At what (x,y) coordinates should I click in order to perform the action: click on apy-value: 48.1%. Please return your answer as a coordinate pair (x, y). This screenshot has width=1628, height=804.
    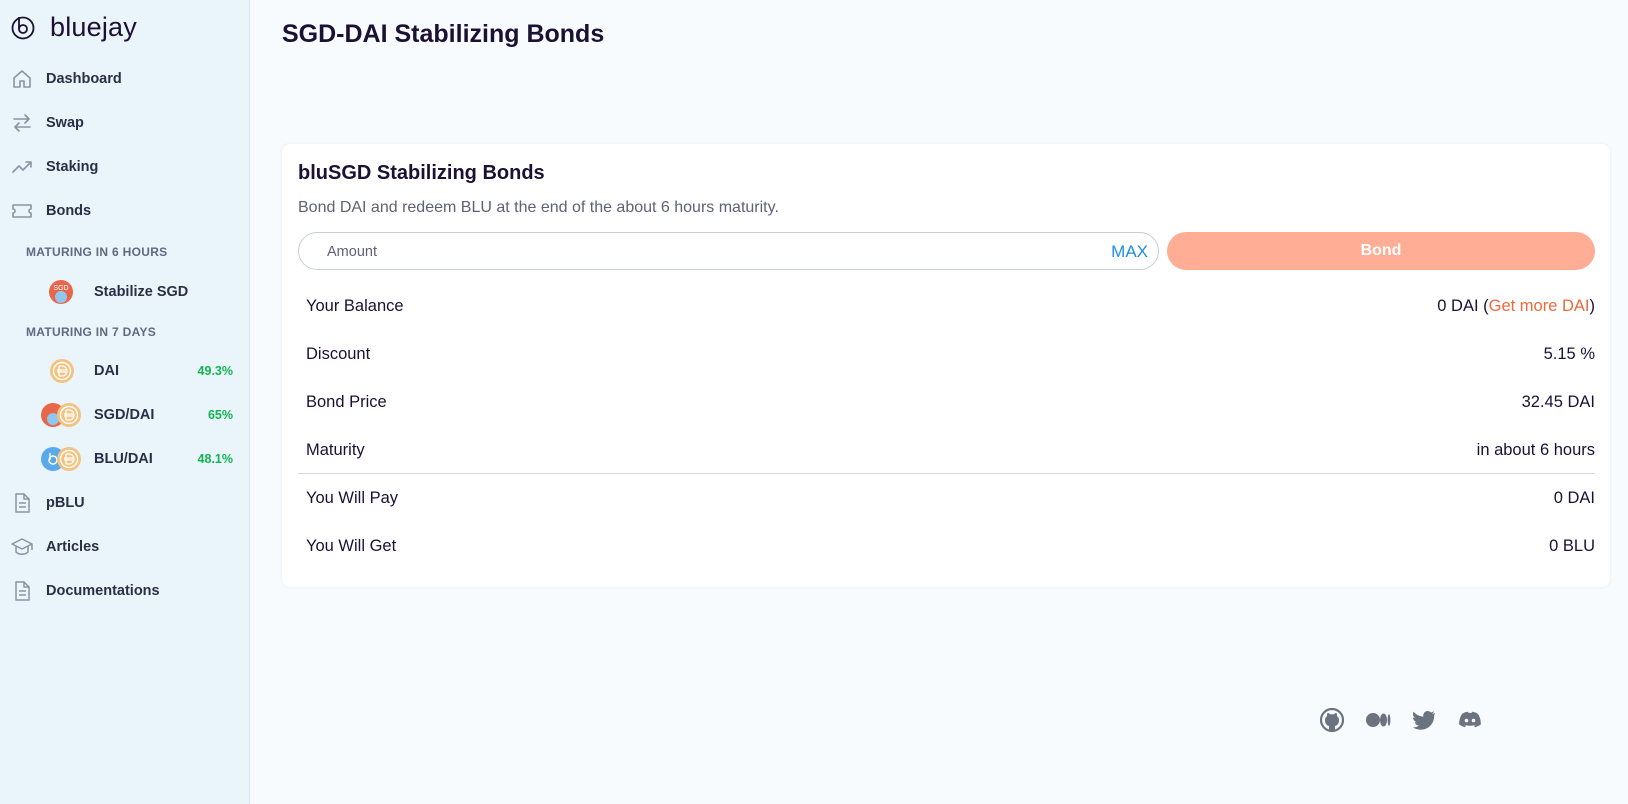
    Looking at the image, I should click on (215, 459).